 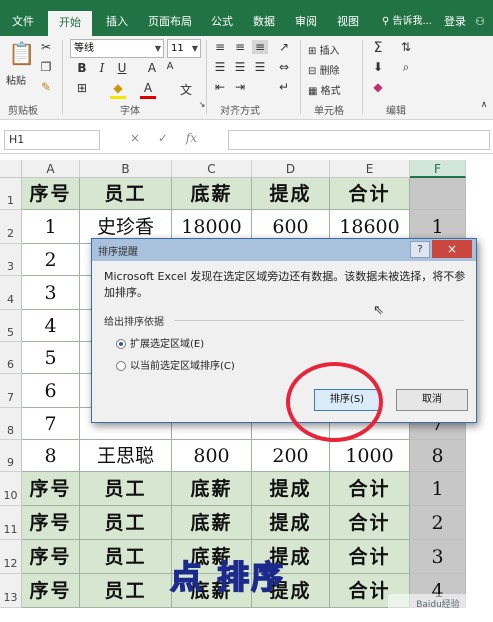 What do you see at coordinates (51, 260) in the screenshot?
I see `cell-a3: 2` at bounding box center [51, 260].